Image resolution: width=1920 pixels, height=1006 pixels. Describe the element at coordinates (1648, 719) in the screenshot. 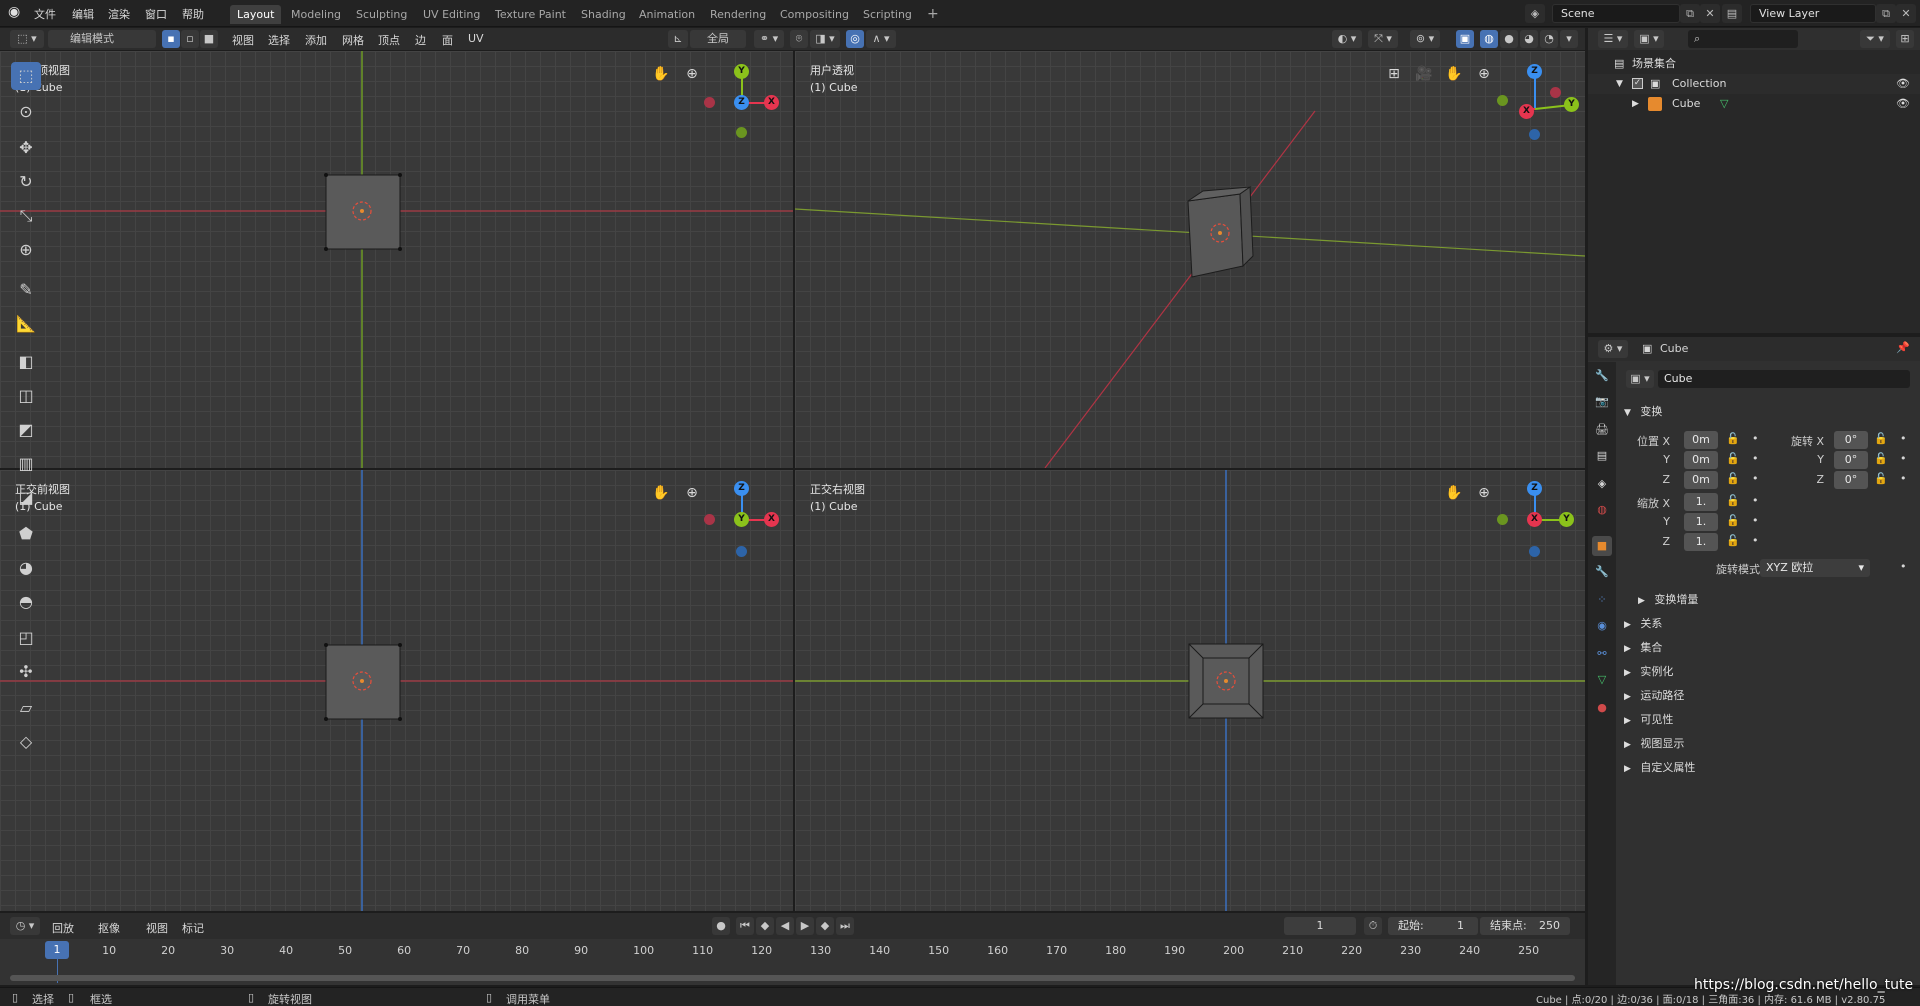

I see `section-visibility: ▶ 可见性` at that location.